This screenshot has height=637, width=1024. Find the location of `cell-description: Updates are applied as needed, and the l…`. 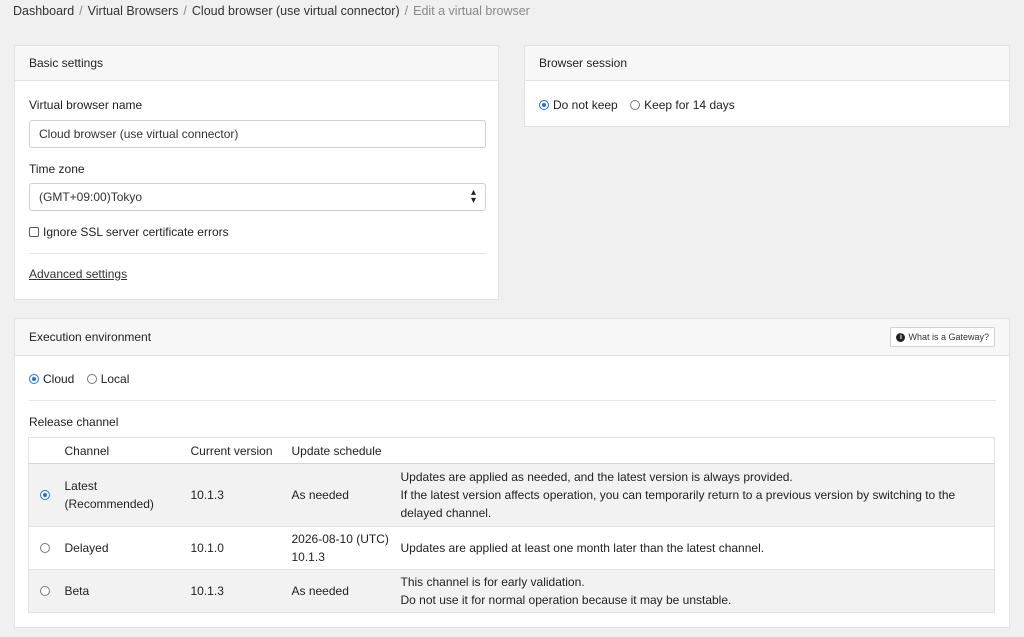

cell-description: Updates are applied as needed, and the l… is located at coordinates (698, 495).